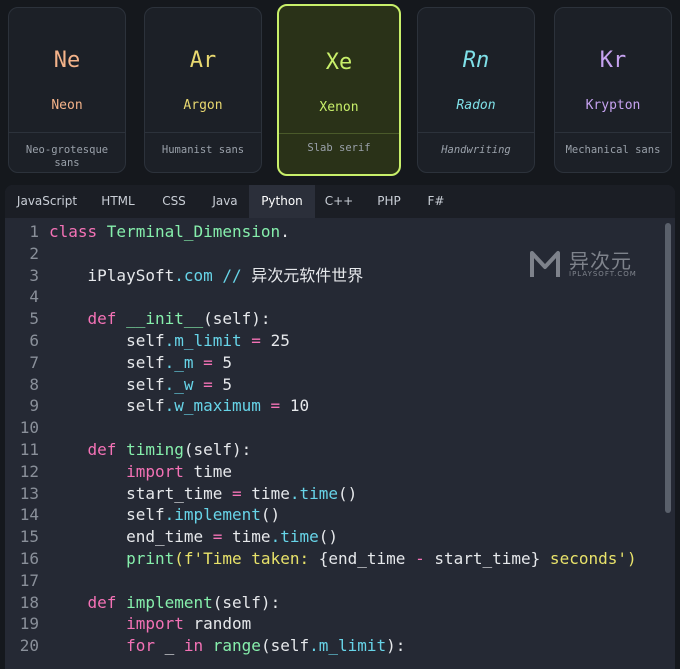  Describe the element at coordinates (476, 150) in the screenshot. I see `card-description: Handwriting` at that location.